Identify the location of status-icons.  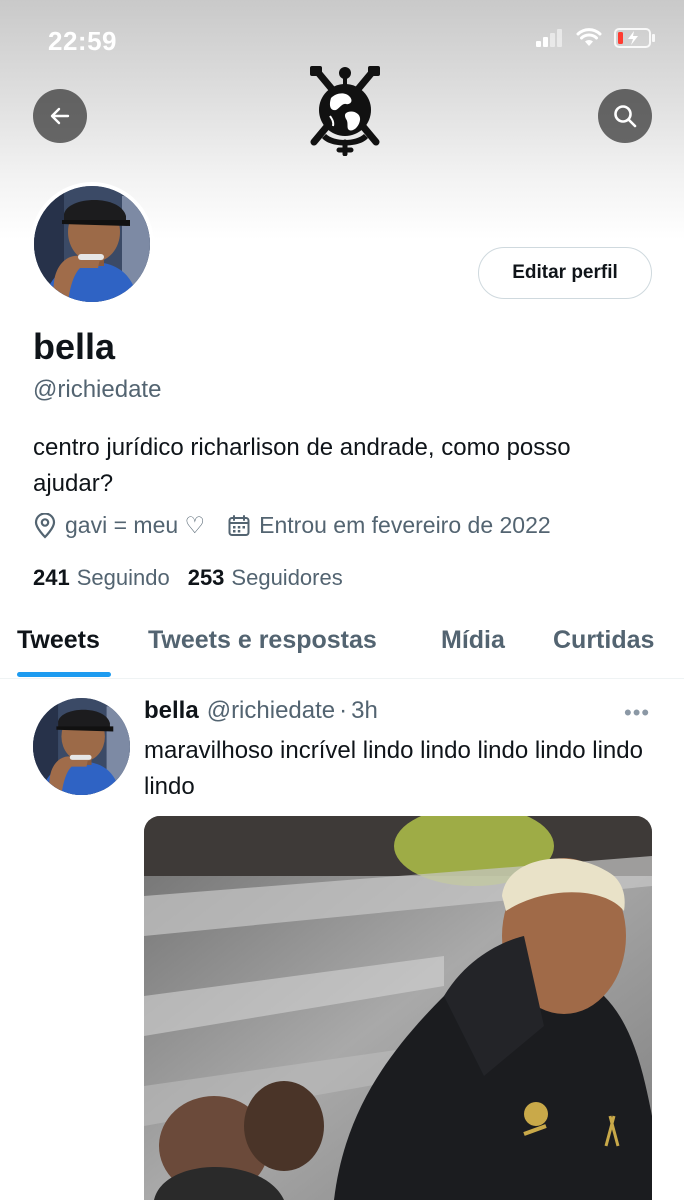
(596, 38).